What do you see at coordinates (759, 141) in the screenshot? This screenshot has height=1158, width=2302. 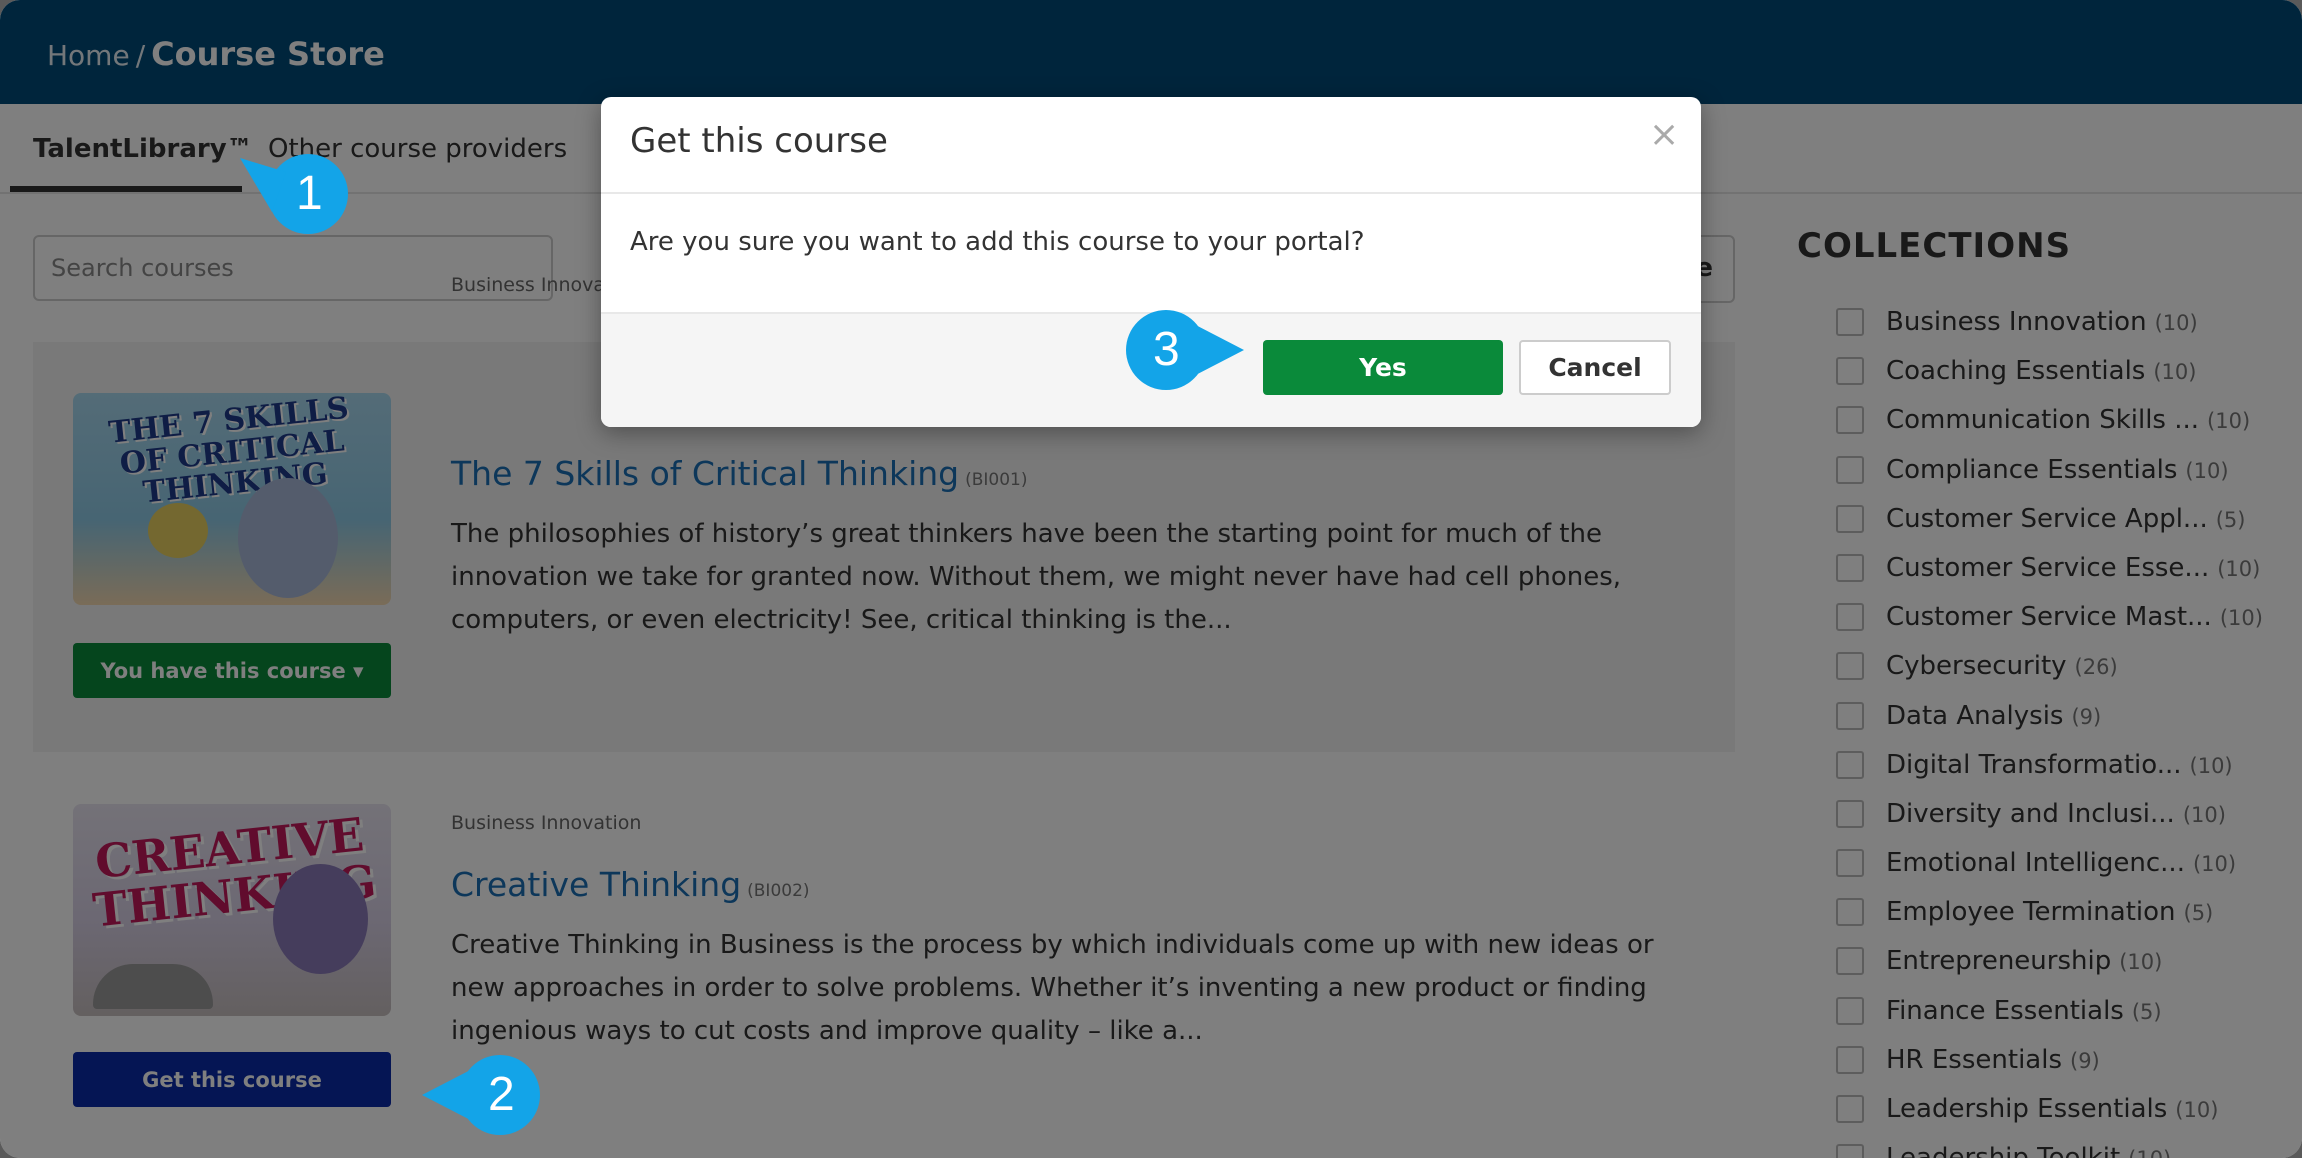 I see `modal-title: Get this course` at bounding box center [759, 141].